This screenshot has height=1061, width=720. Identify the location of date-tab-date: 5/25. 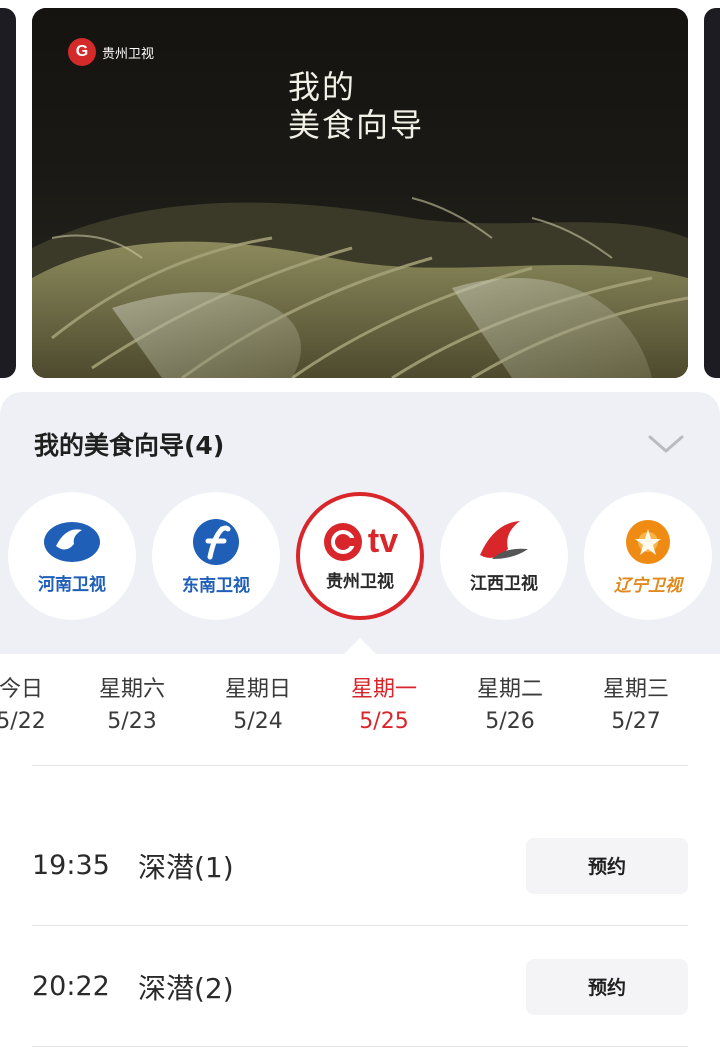
(384, 721).